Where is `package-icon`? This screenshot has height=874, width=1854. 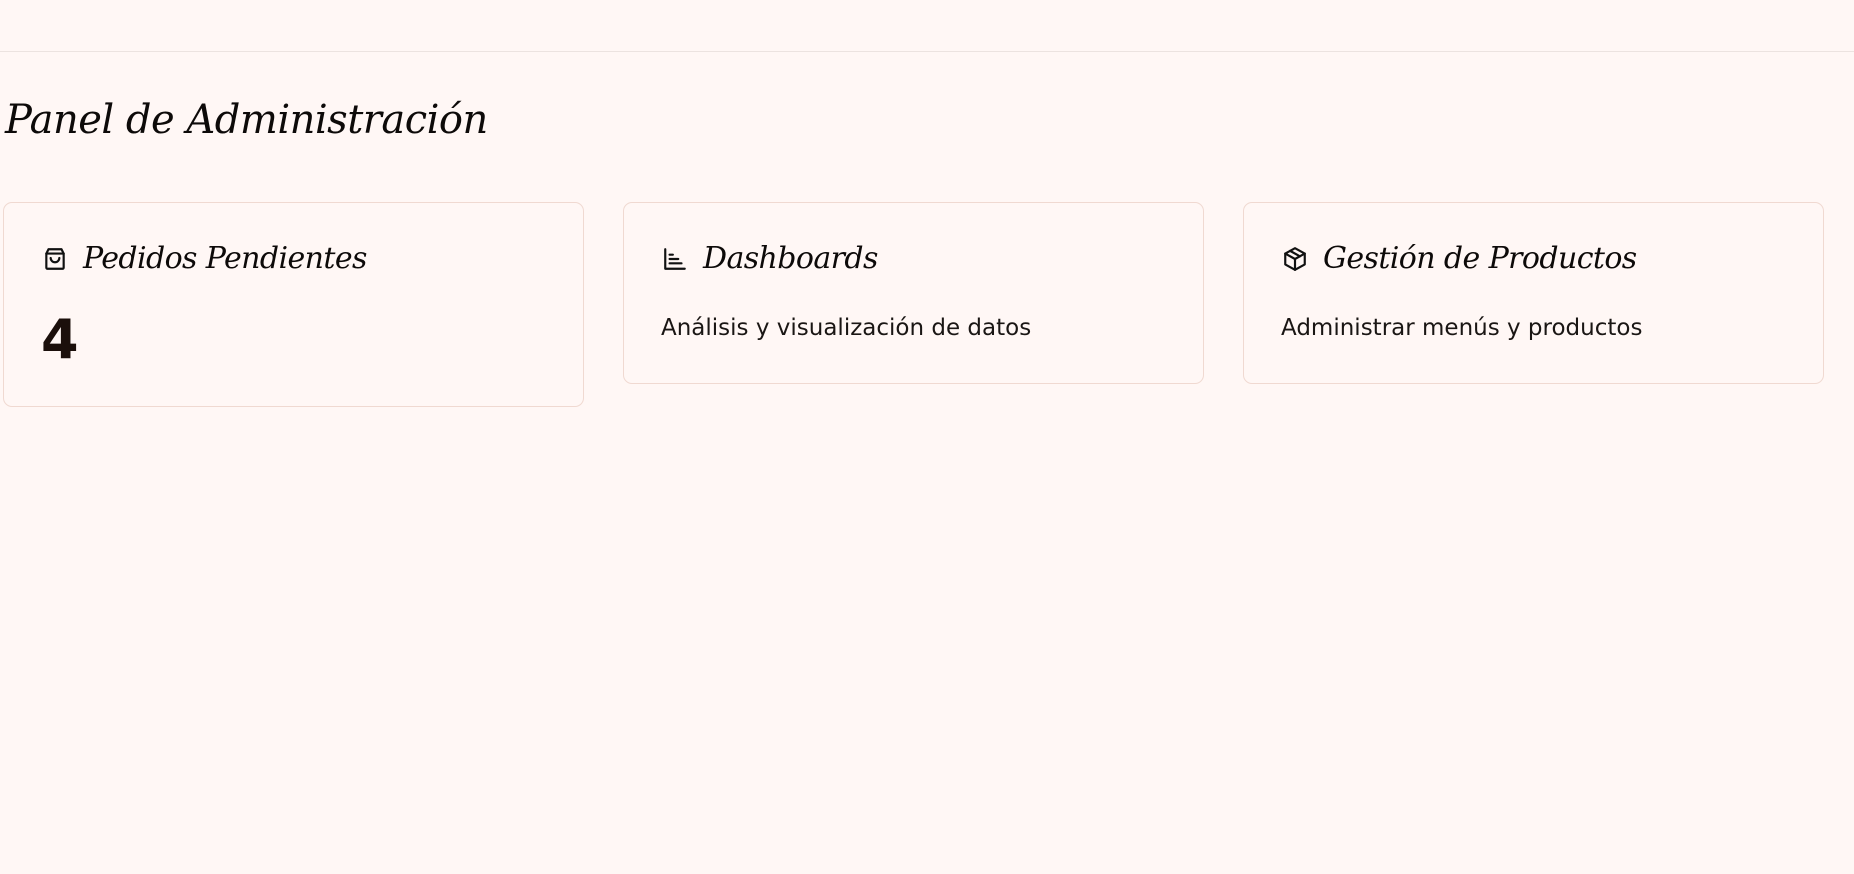 package-icon is located at coordinates (1295, 259).